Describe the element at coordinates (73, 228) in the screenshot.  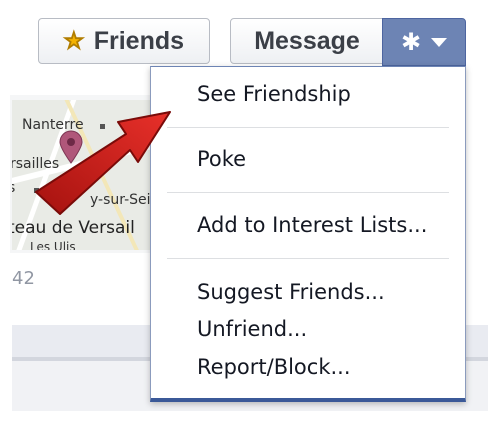
I see `map-label-chateau: teau de Versail` at that location.